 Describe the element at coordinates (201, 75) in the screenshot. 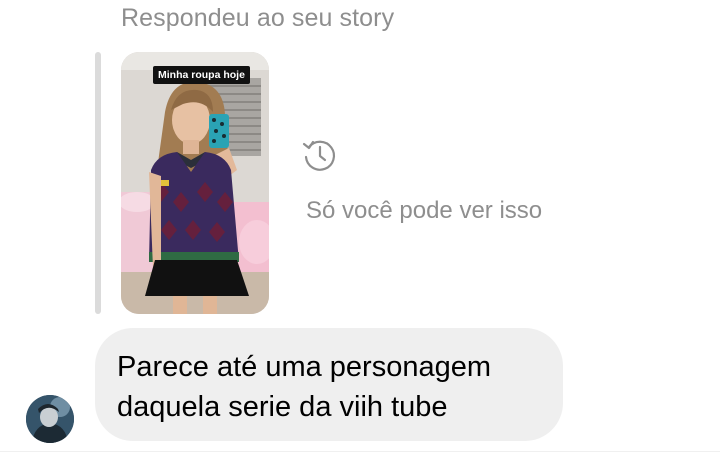

I see `story-caption: Minha roupa hoje` at that location.